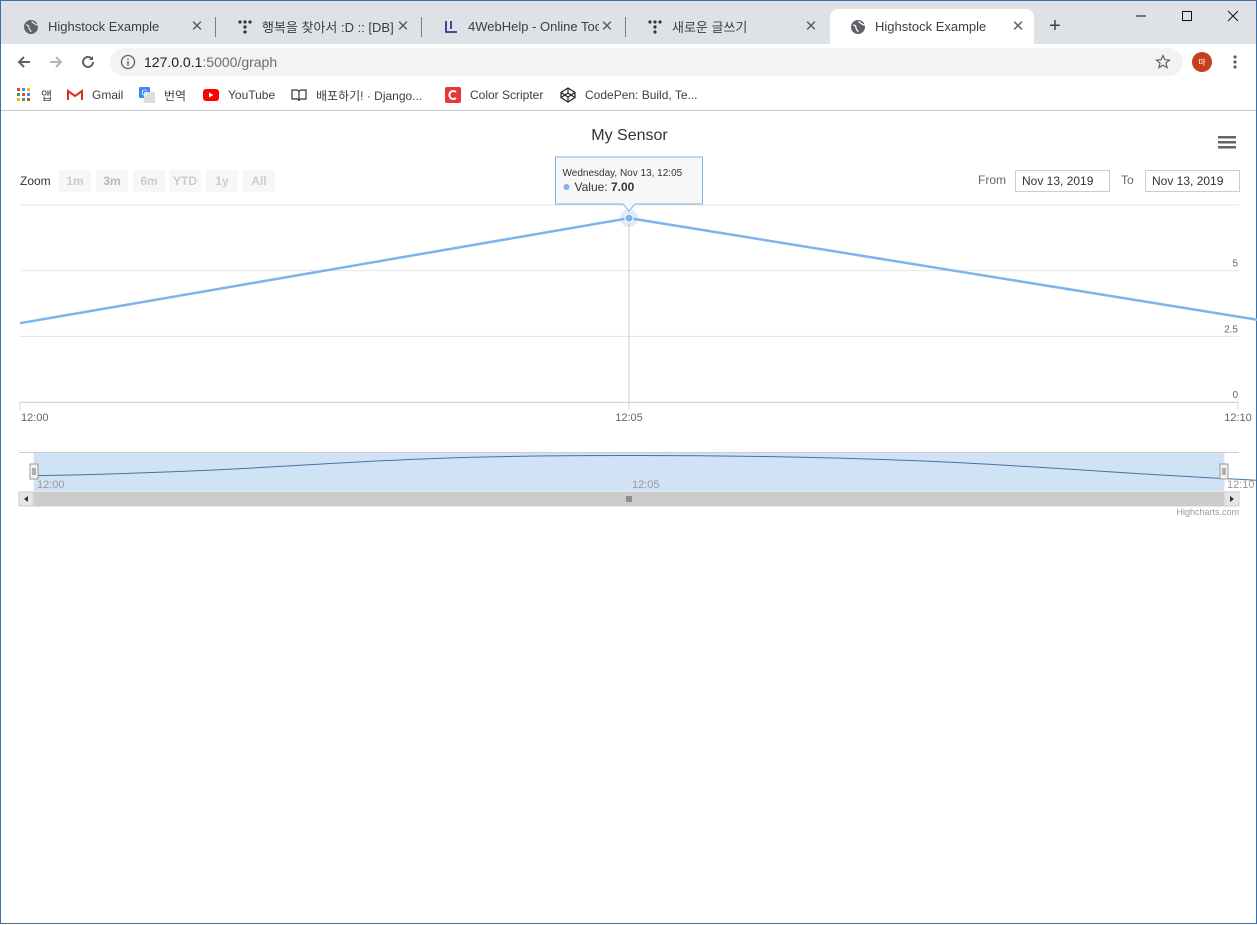 The image size is (1257, 925). I want to click on new-tab-button: +, so click(1055, 26).